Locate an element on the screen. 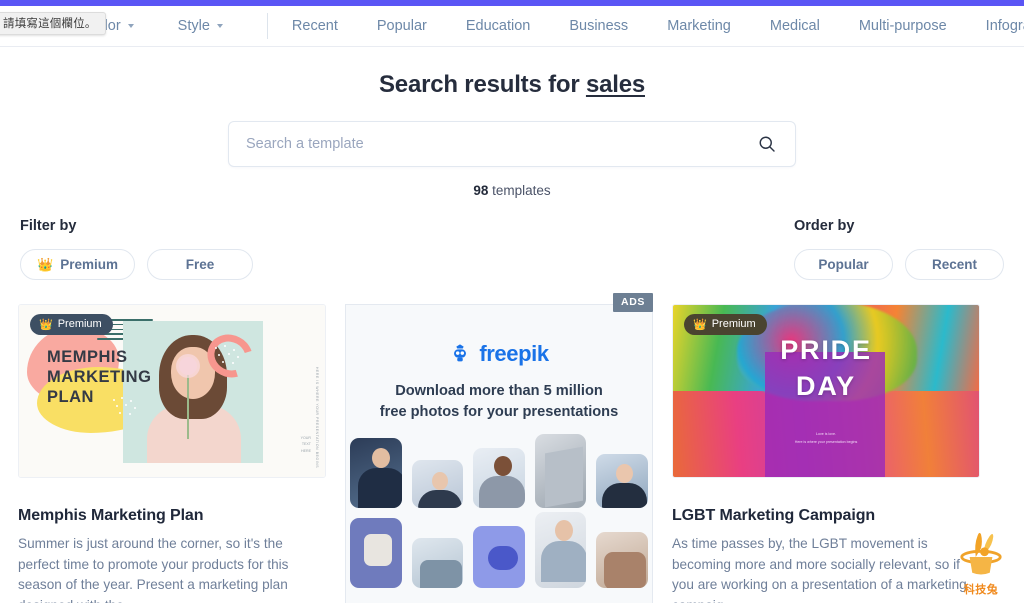  filter-pill-row: 👑 Premium Free is located at coordinates (136, 264).